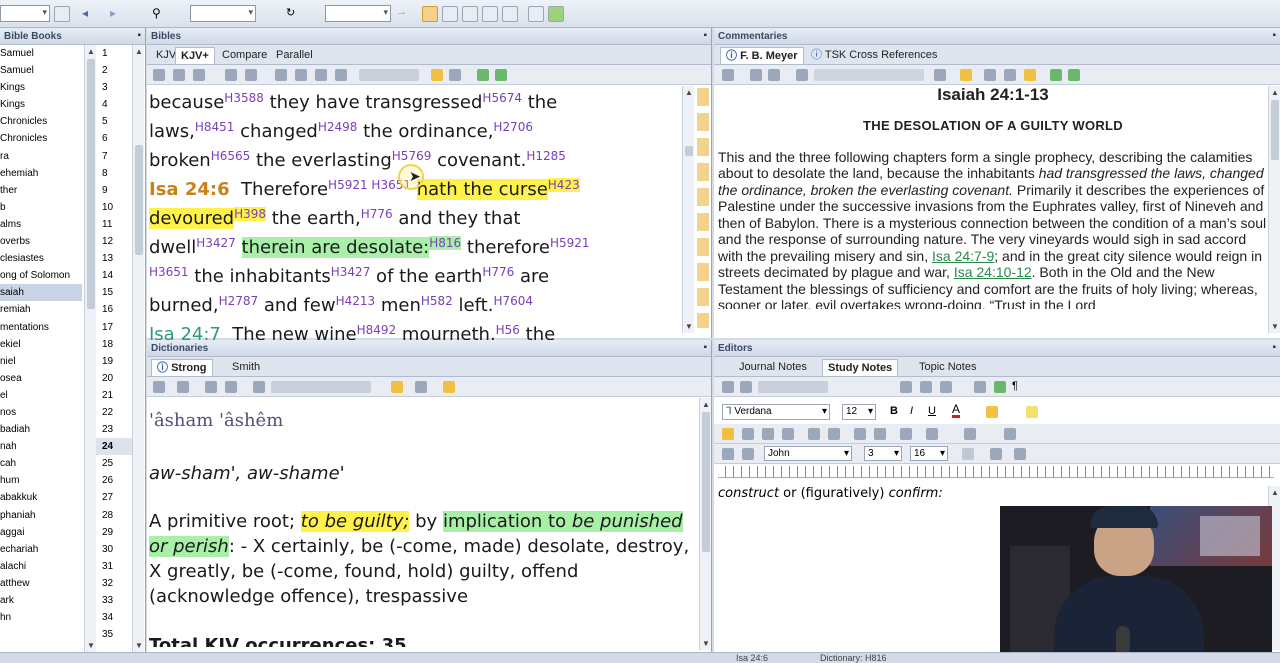 This screenshot has width=1280, height=663. Describe the element at coordinates (41, 207) in the screenshot. I see `book-item: b` at that location.